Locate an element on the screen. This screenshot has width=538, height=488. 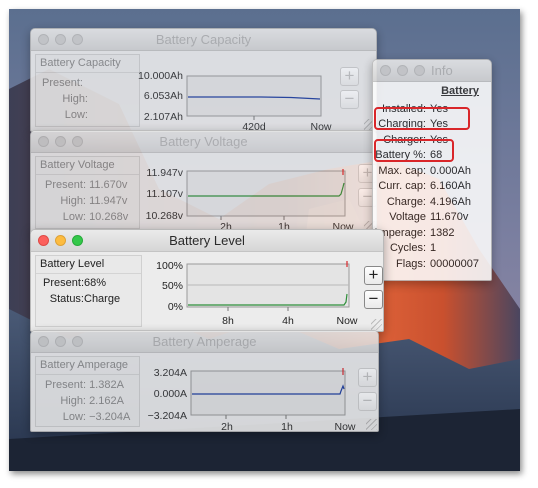
y-tick-top: 3.204A is located at coordinates (170, 373).